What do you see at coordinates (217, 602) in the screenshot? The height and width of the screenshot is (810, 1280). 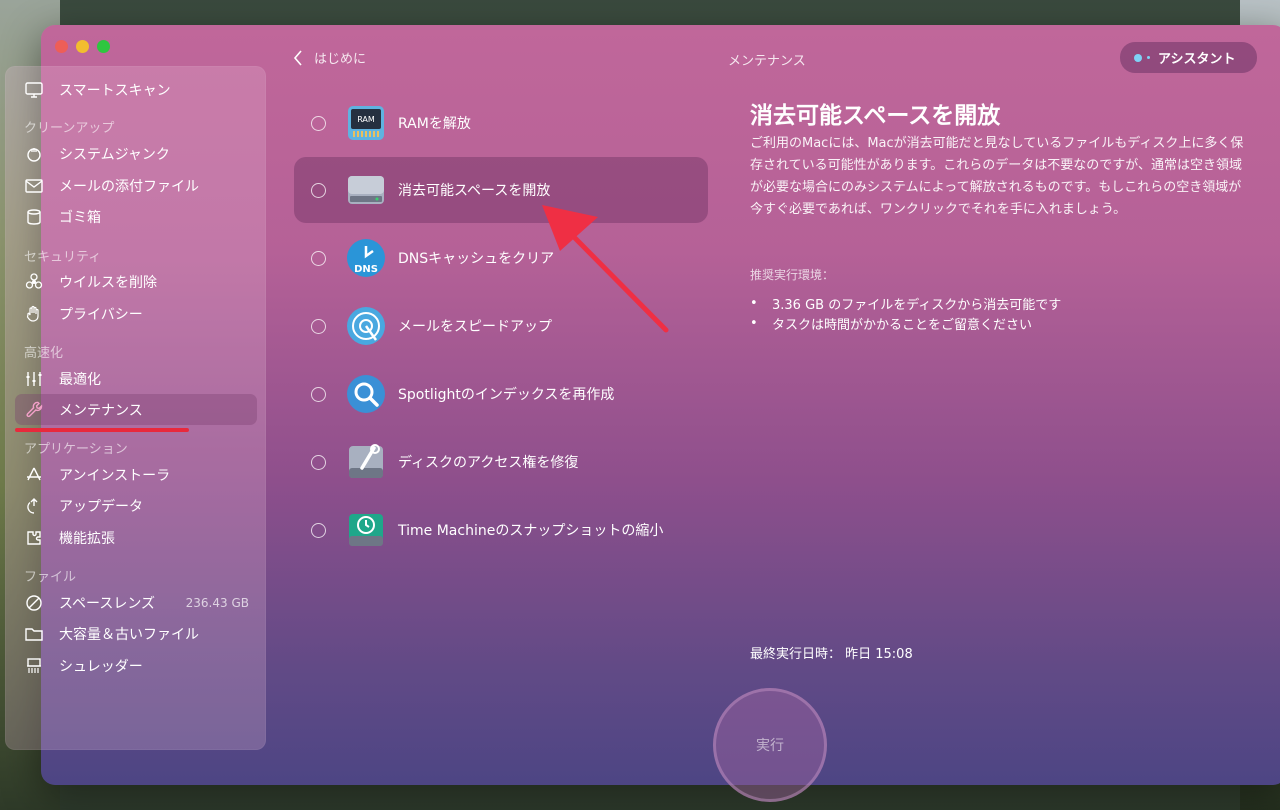 I see `space-lens-size: 236.43 GB` at bounding box center [217, 602].